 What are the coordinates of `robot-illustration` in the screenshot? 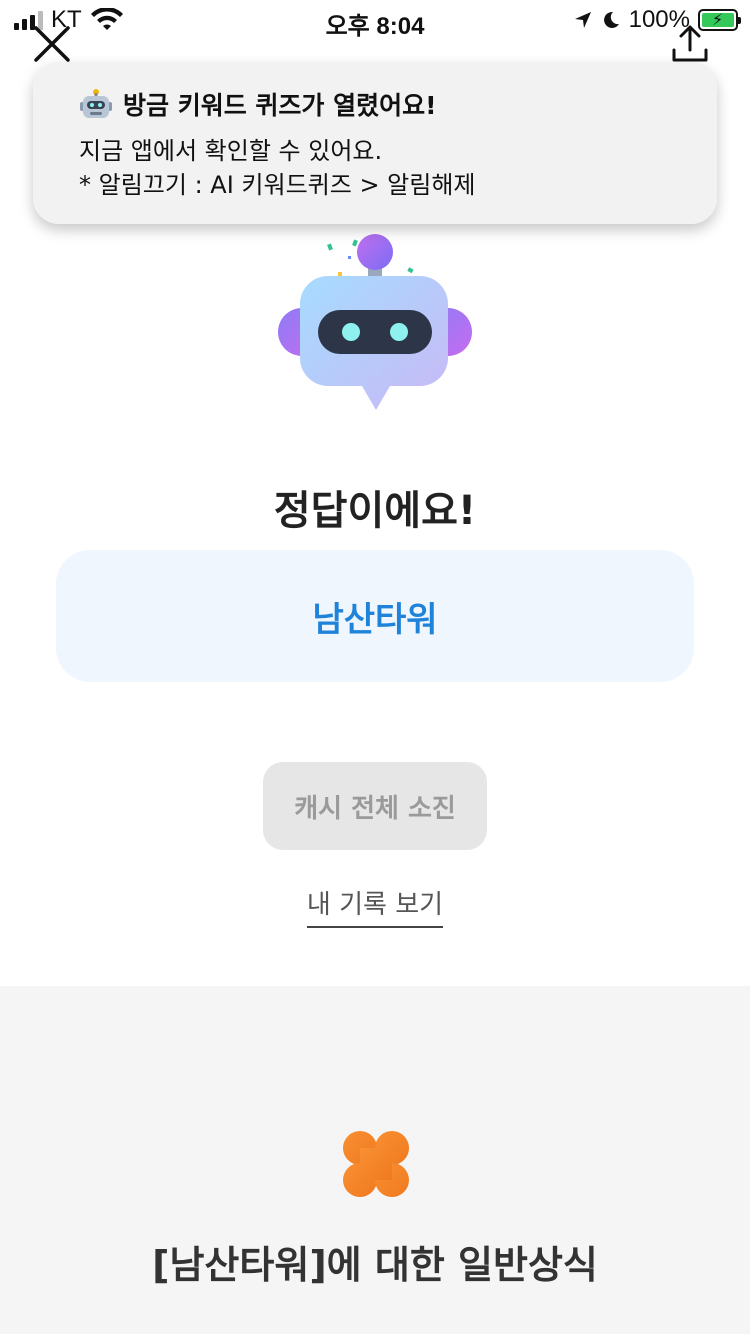 It's located at (375, 322).